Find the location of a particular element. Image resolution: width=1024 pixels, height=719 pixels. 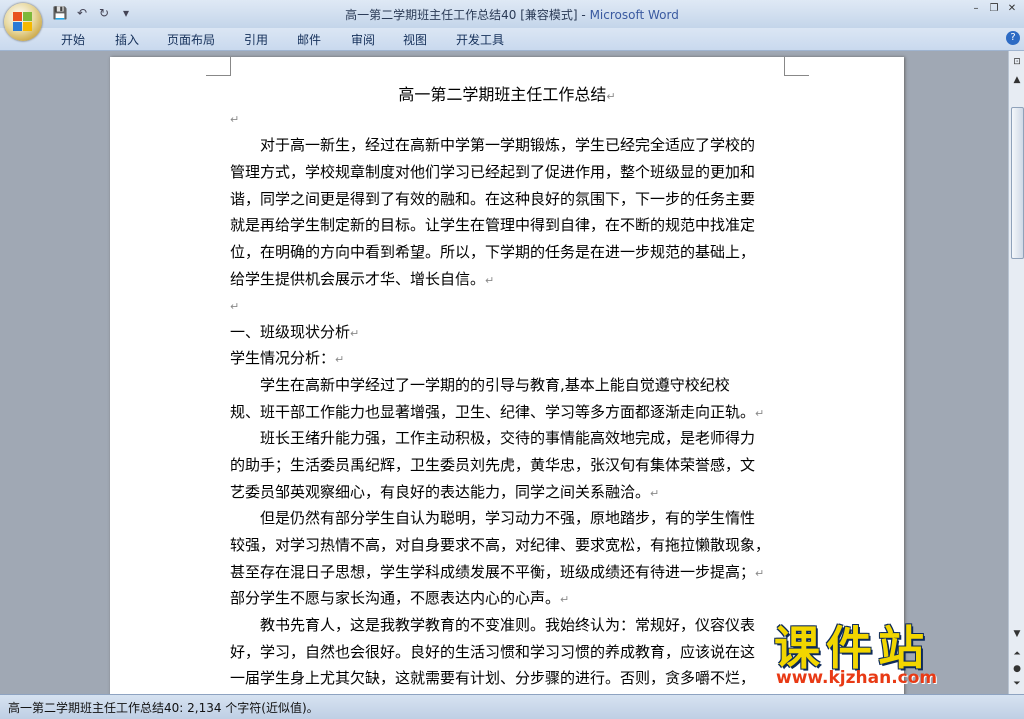

paragraph-line: 好，学习，自然也会很好。良好的生活习惯和学习习惯的养成教育，应该说在这 is located at coordinates (493, 652).